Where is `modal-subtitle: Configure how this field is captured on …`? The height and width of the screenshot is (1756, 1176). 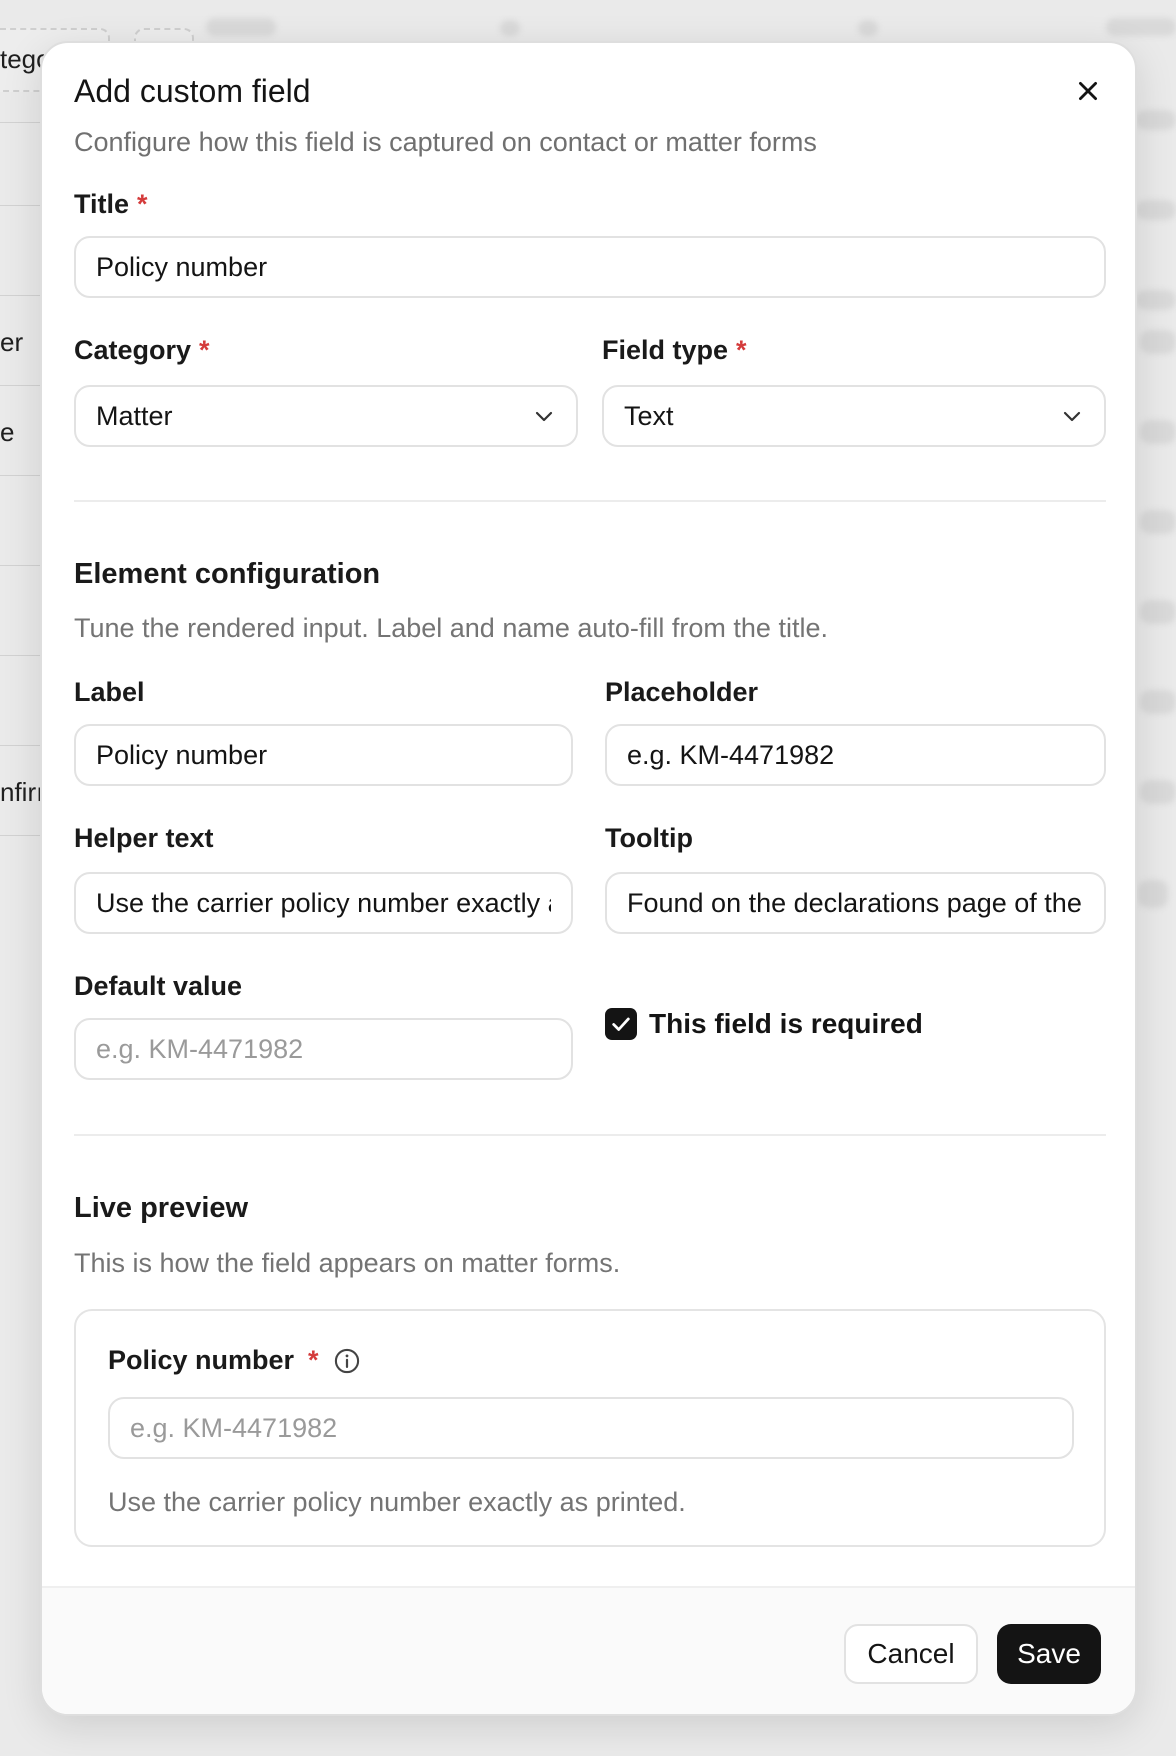 modal-subtitle: Configure how this field is captured on … is located at coordinates (445, 142).